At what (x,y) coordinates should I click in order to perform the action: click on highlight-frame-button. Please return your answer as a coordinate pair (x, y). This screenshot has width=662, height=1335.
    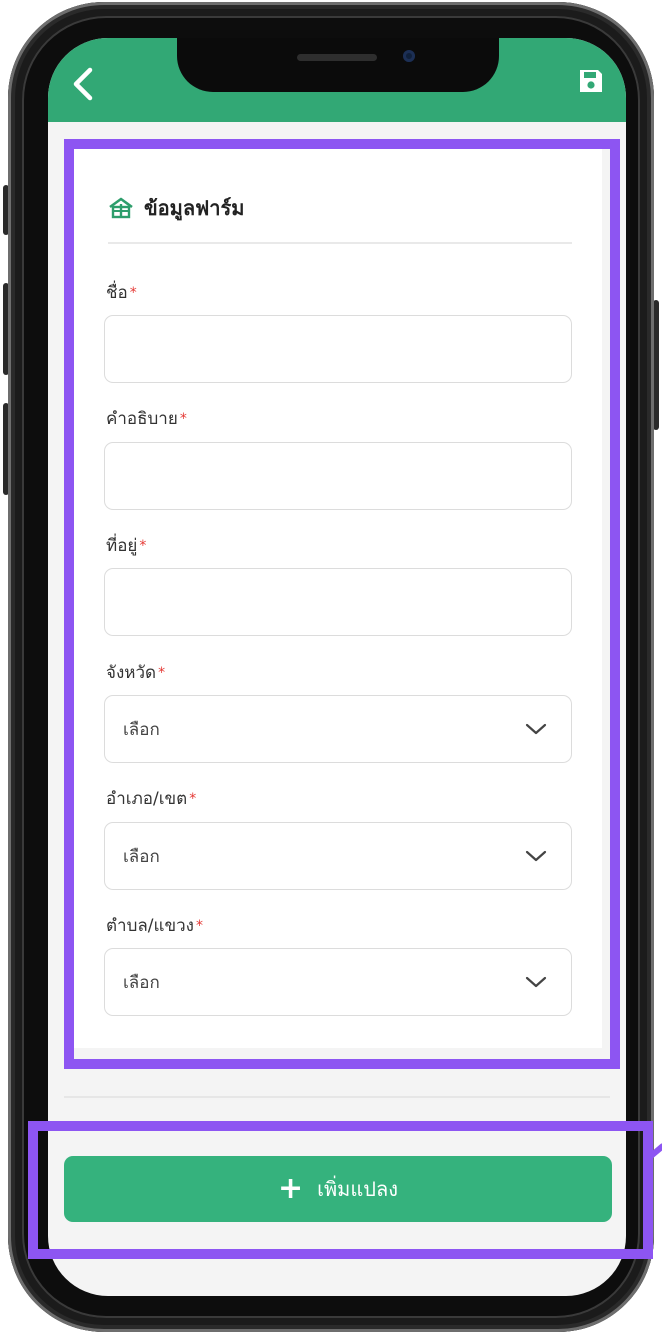
    Looking at the image, I should click on (340, 1190).